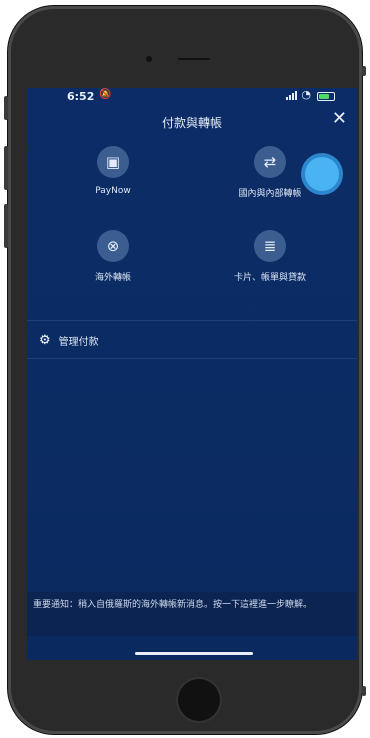 This screenshot has height=738, width=370. I want to click on tile-paynow: ▣ PayNow, so click(113, 171).